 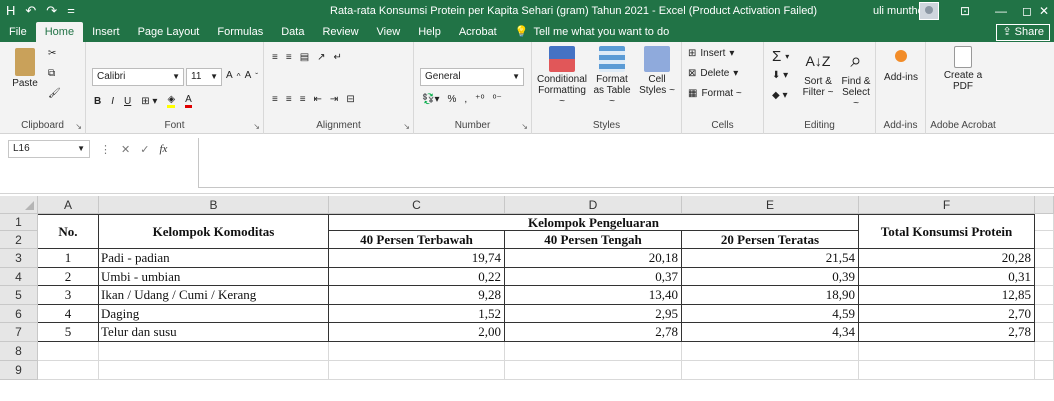 I want to click on merge-center-icon: ⊟, so click(x=350, y=99).